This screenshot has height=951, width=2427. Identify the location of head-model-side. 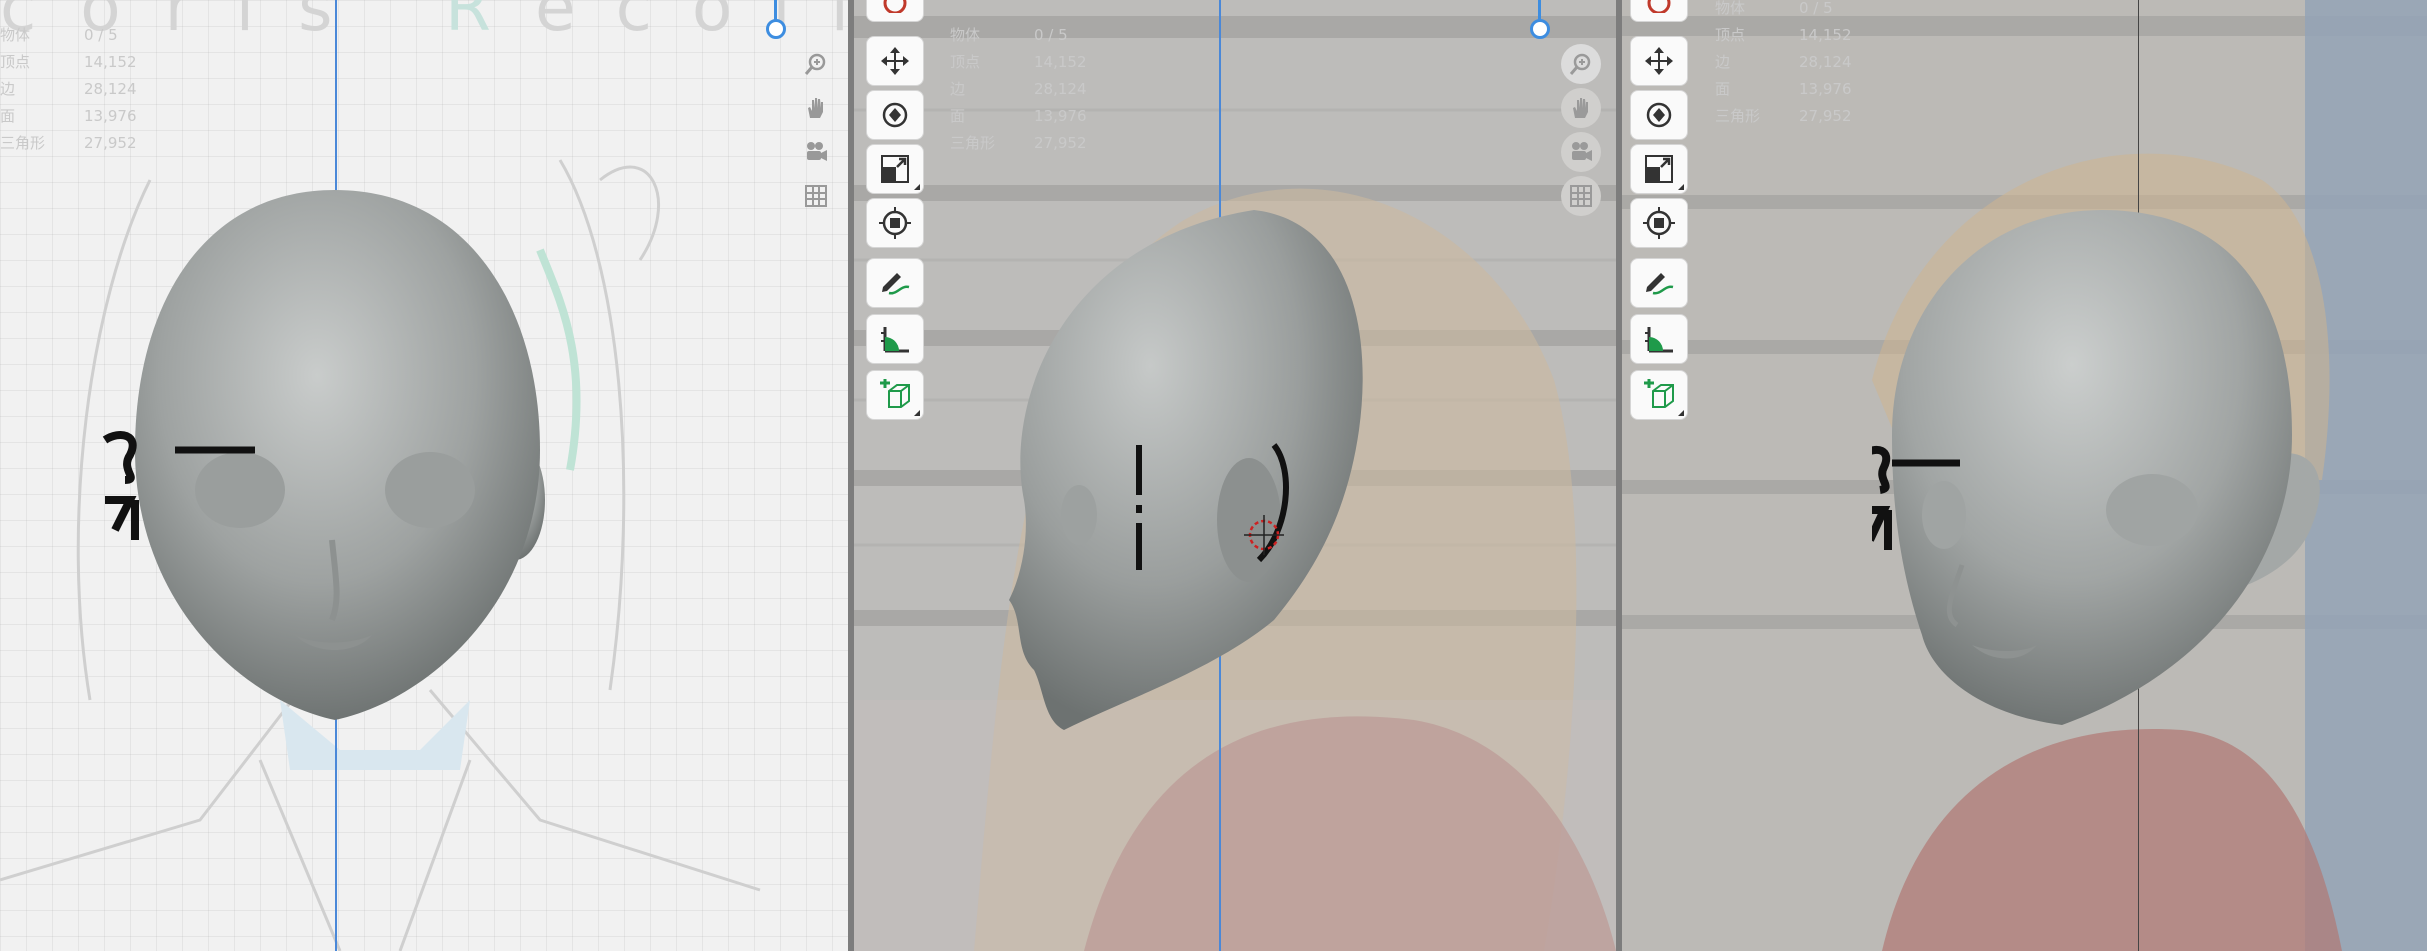
(1194, 470).